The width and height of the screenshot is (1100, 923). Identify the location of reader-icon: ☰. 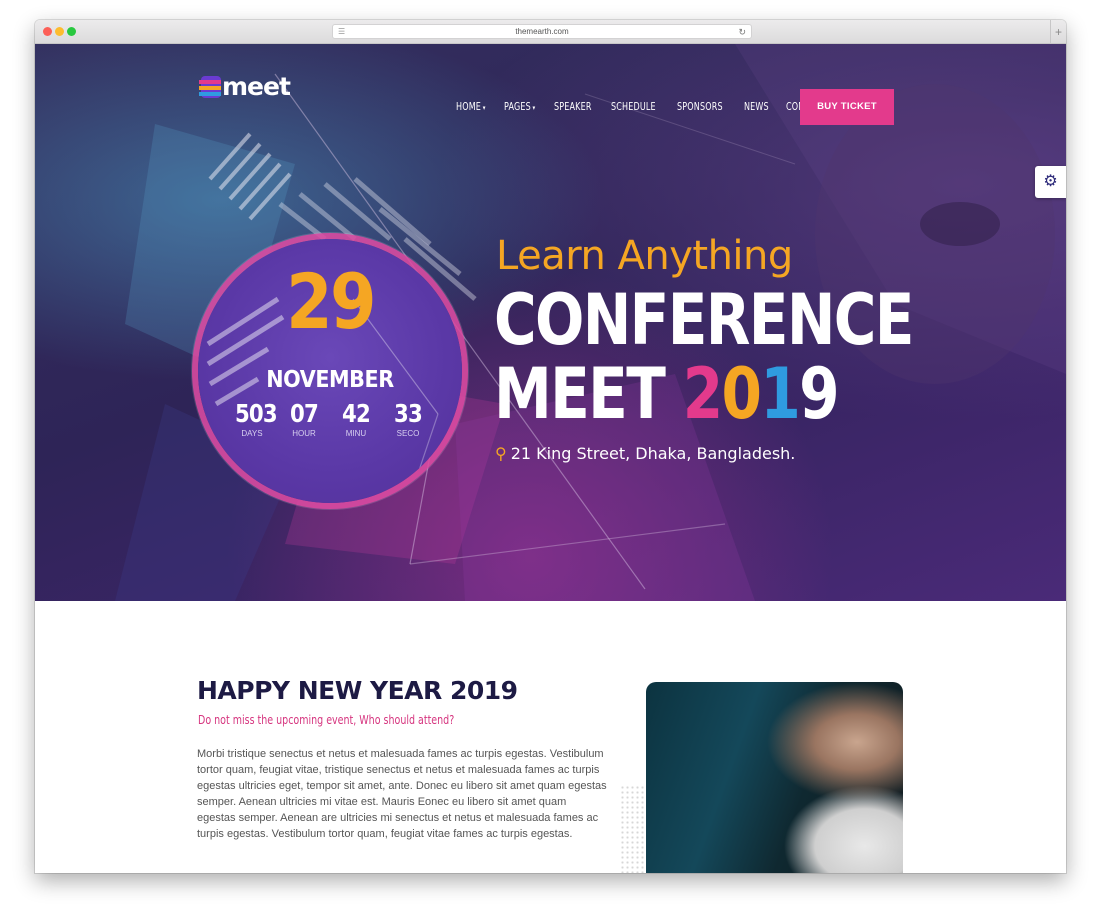
(341, 32).